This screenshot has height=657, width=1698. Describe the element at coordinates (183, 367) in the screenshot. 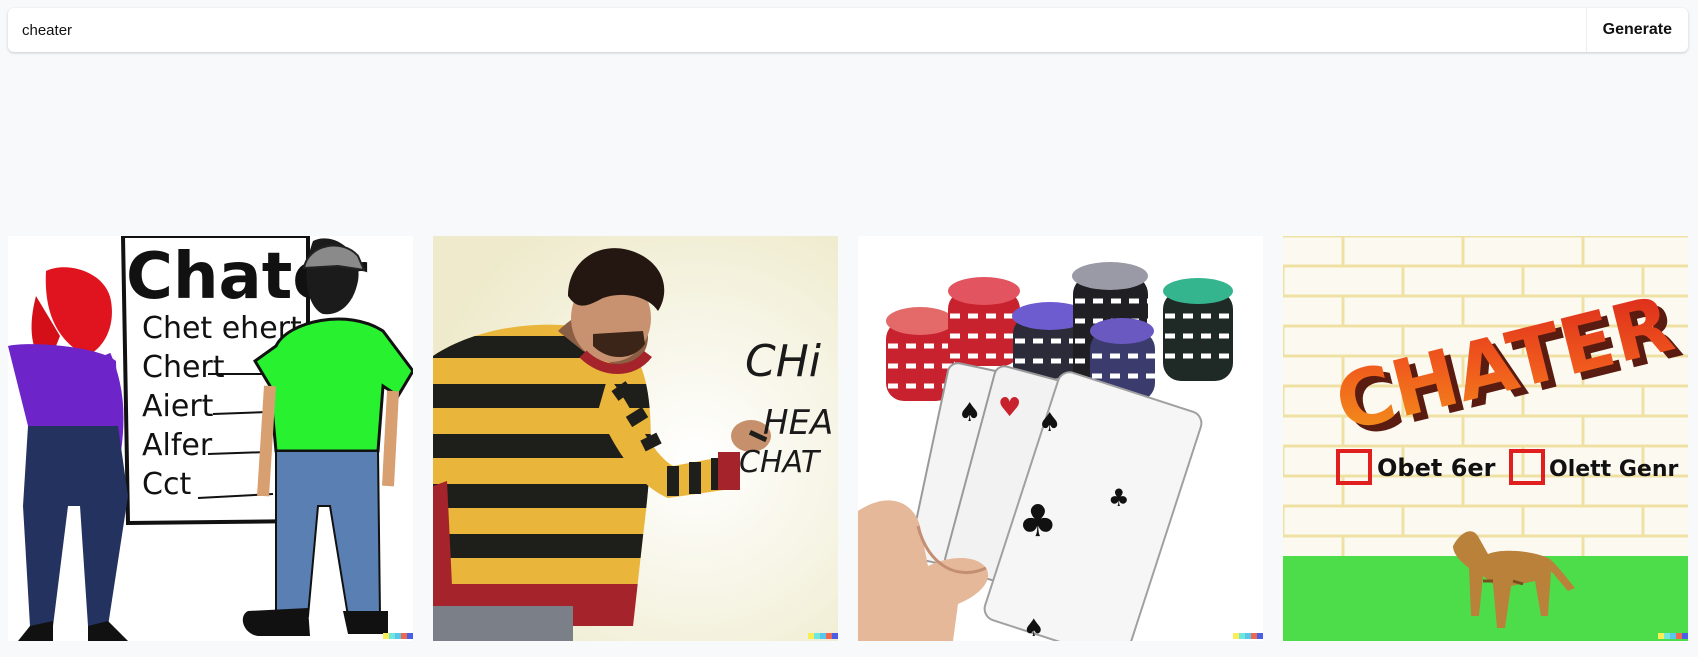

I see `board-line-2: Chert` at that location.